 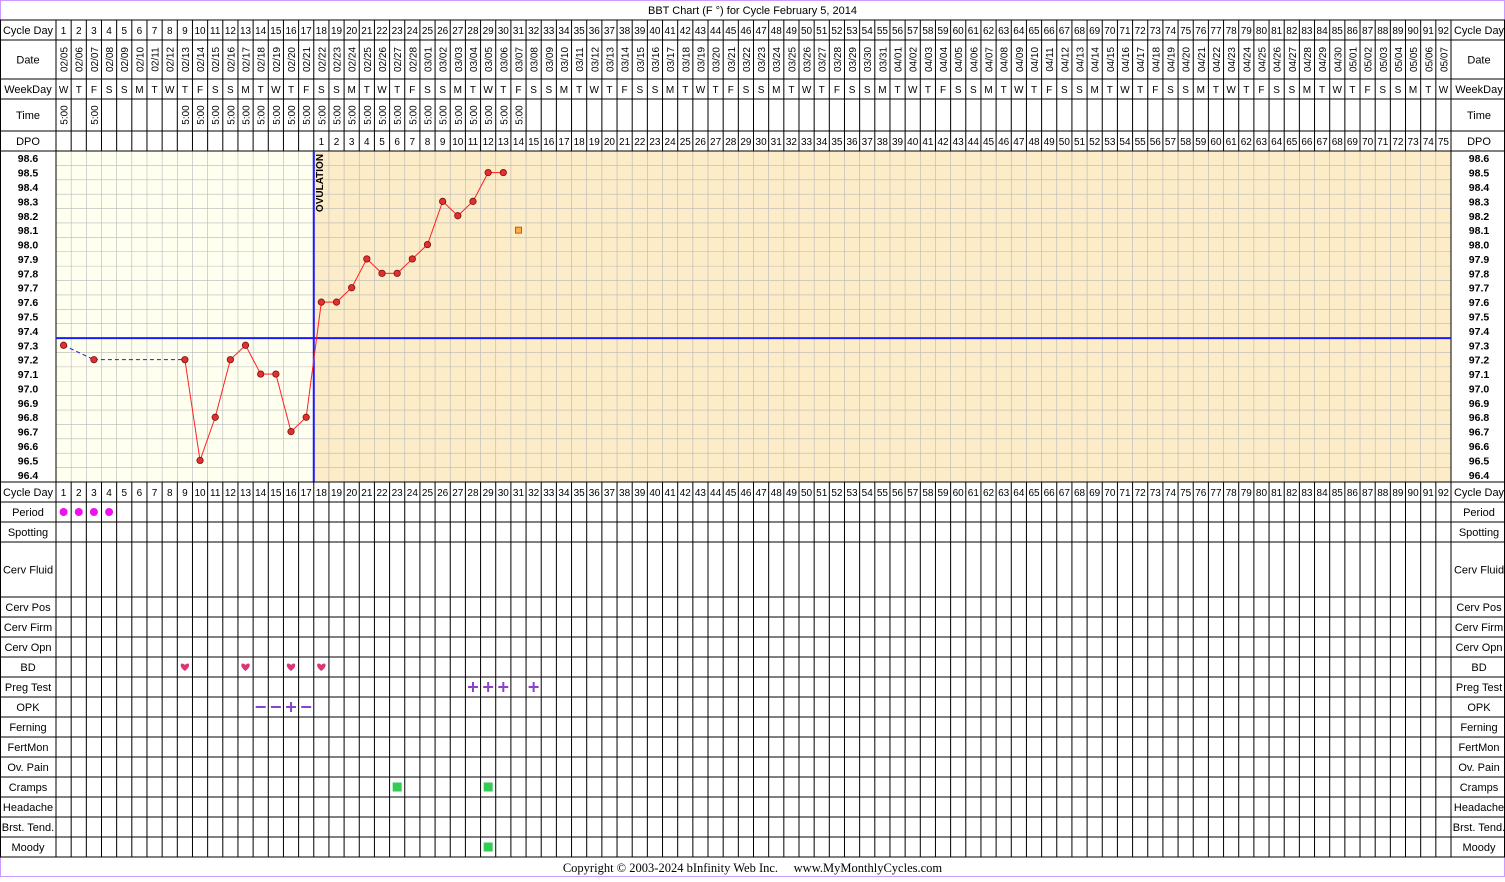 I want to click on date-cell: 03/24, so click(x=777, y=59).